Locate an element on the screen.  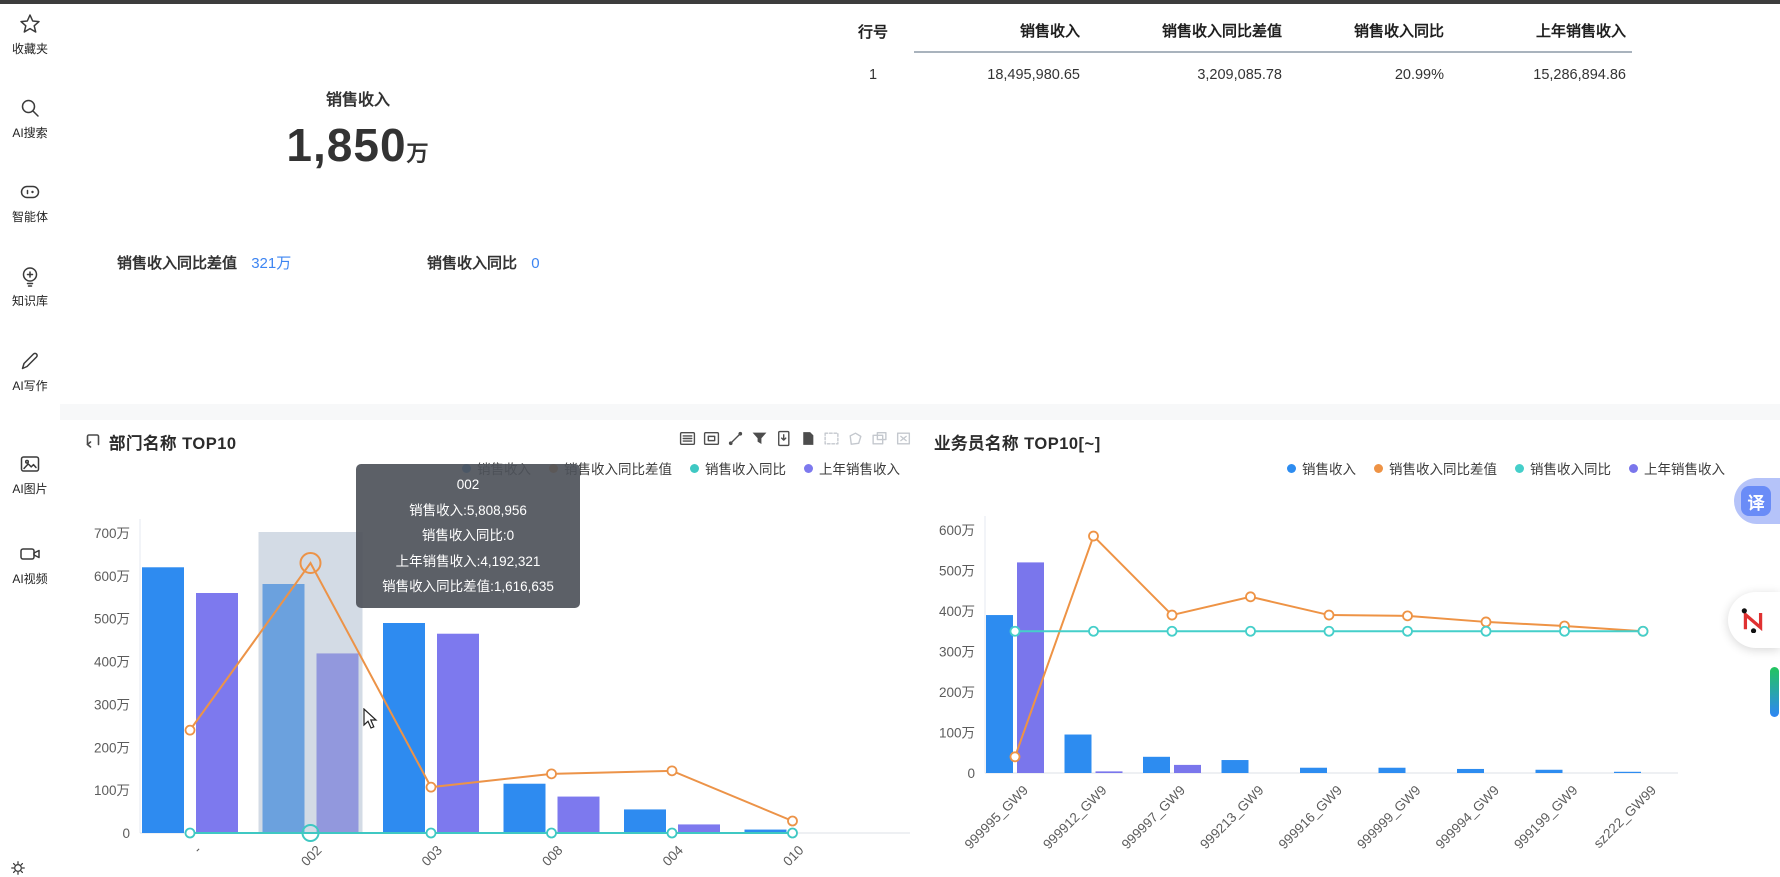
table-cell: 20.99% is located at coordinates (1419, 75).